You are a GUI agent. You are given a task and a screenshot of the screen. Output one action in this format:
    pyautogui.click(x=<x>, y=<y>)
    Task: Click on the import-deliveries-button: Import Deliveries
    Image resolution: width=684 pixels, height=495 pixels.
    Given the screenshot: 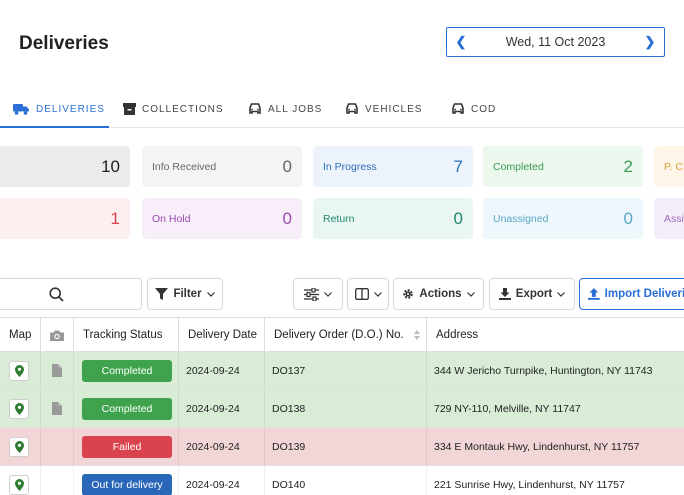 What is the action you would take?
    pyautogui.click(x=631, y=294)
    